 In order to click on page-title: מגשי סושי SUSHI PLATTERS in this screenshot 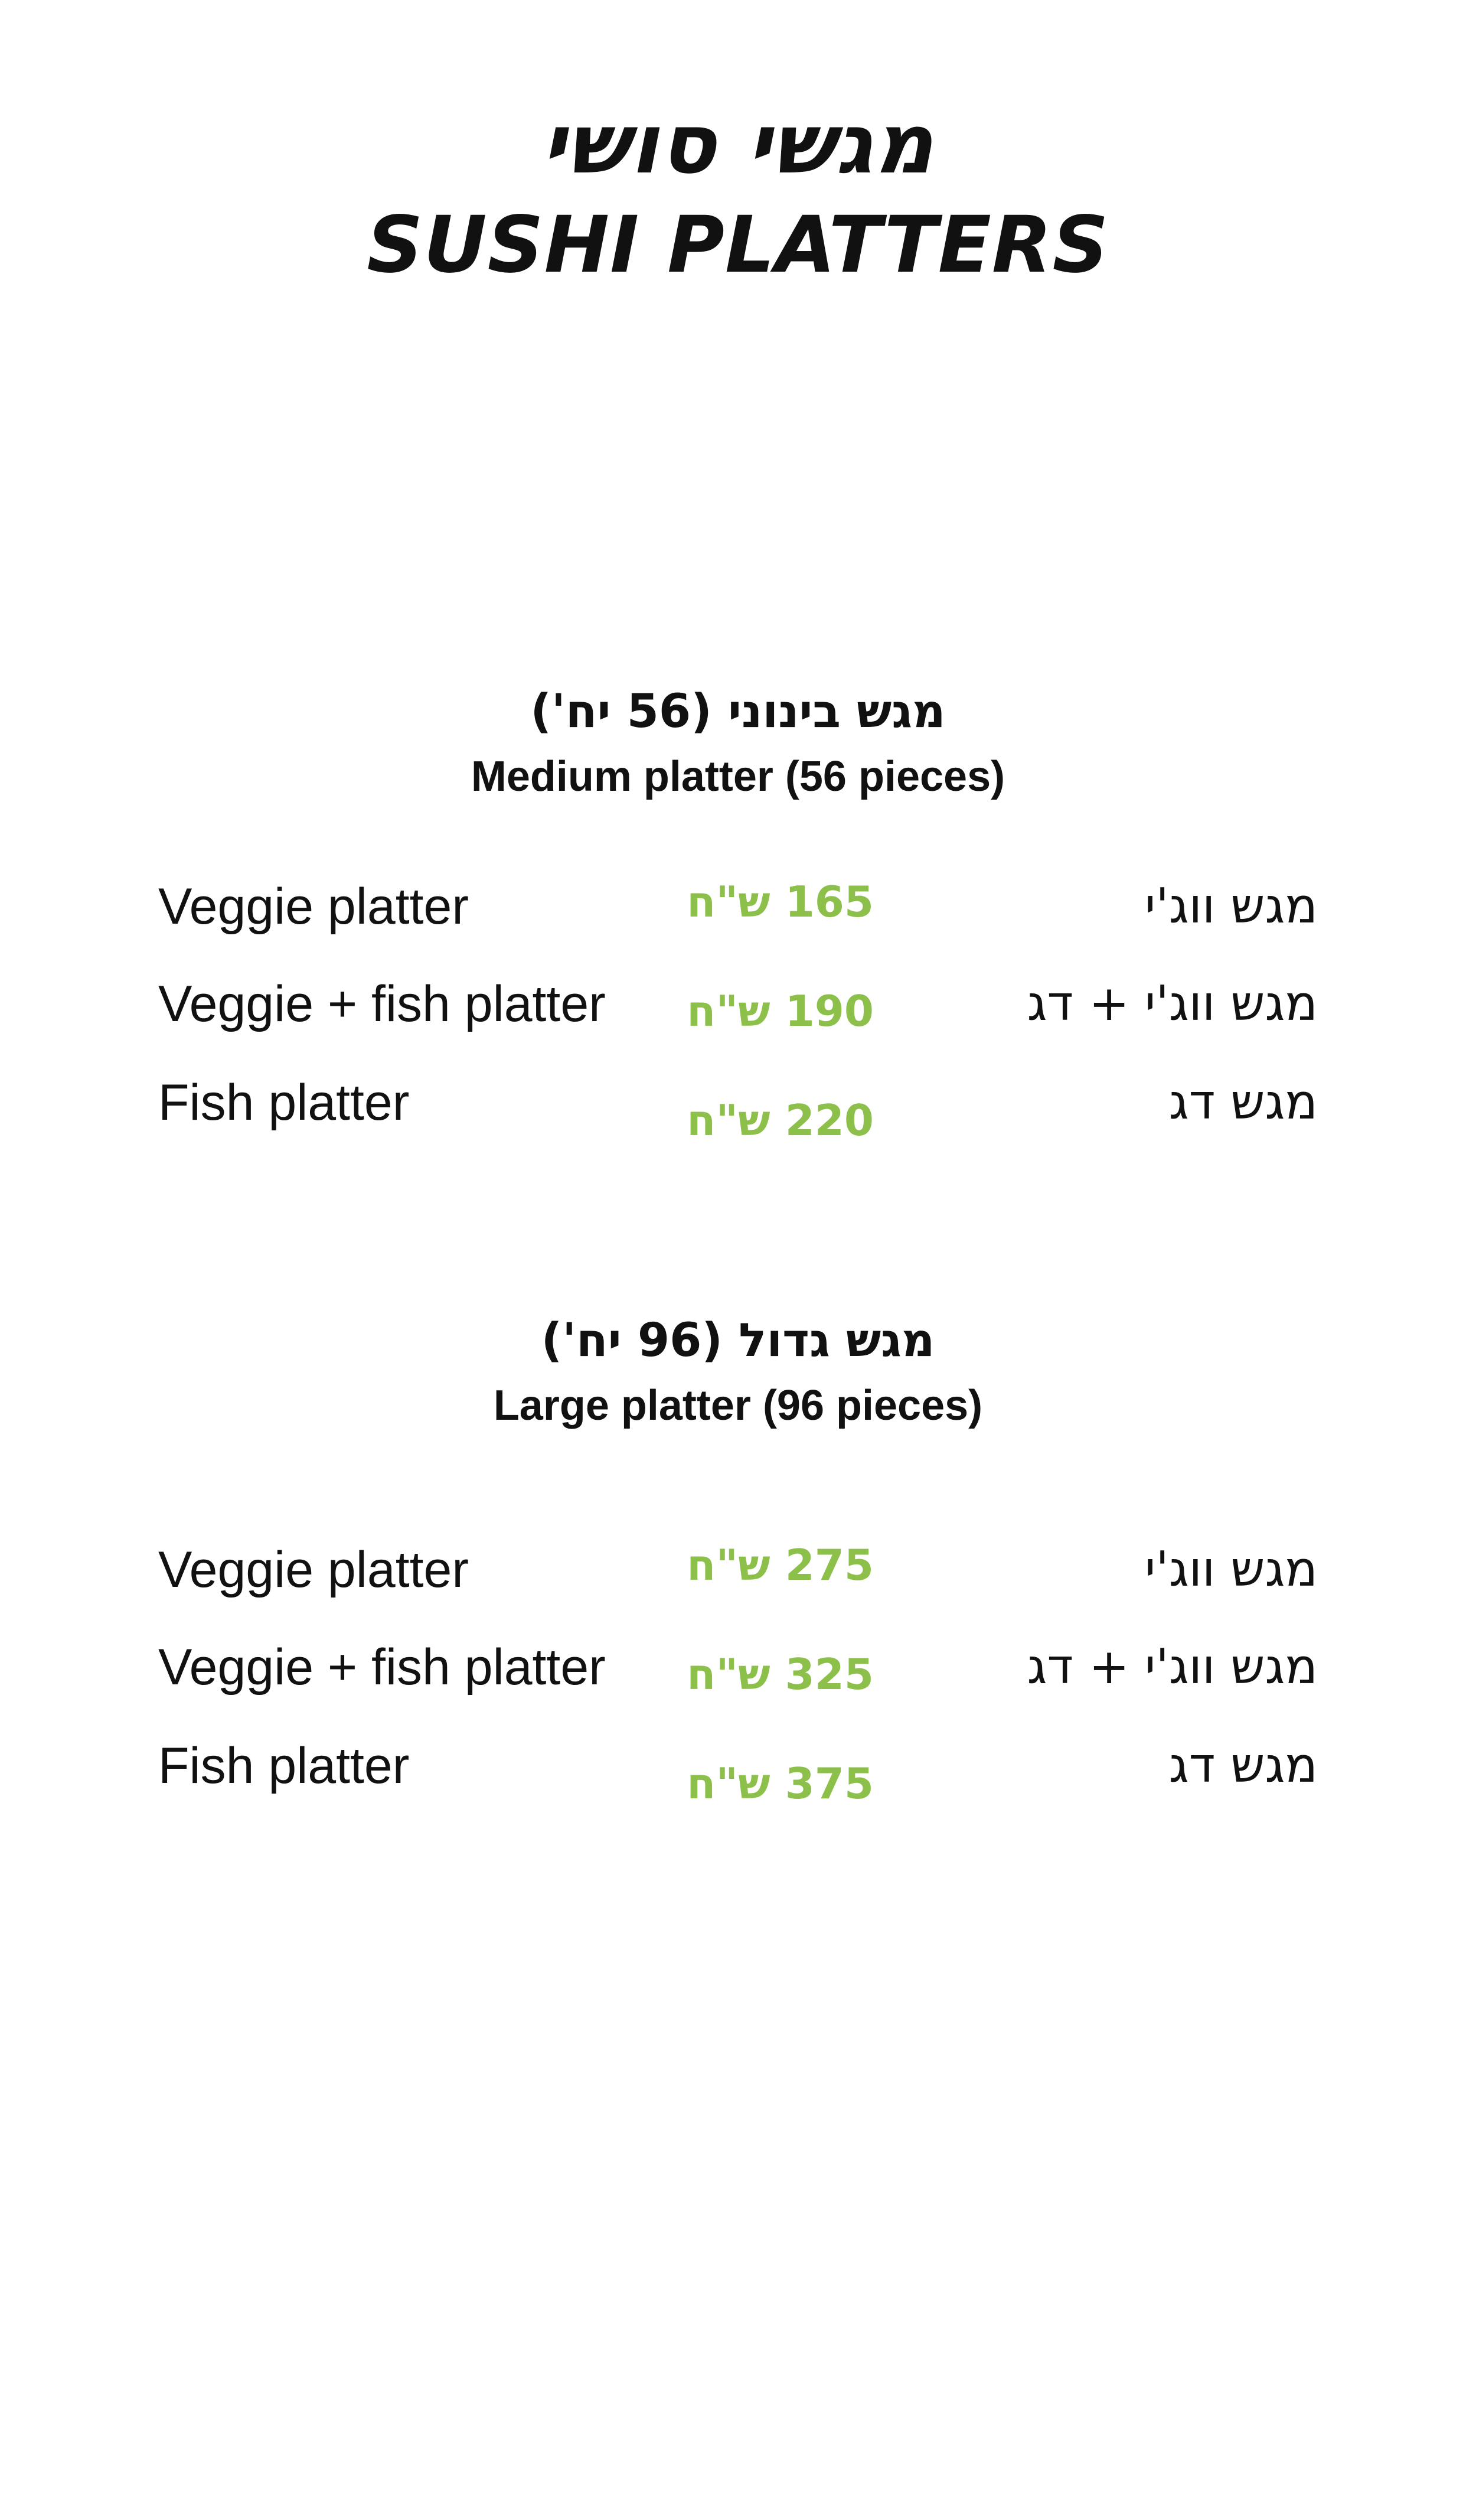, I will do `click(738, 194)`.